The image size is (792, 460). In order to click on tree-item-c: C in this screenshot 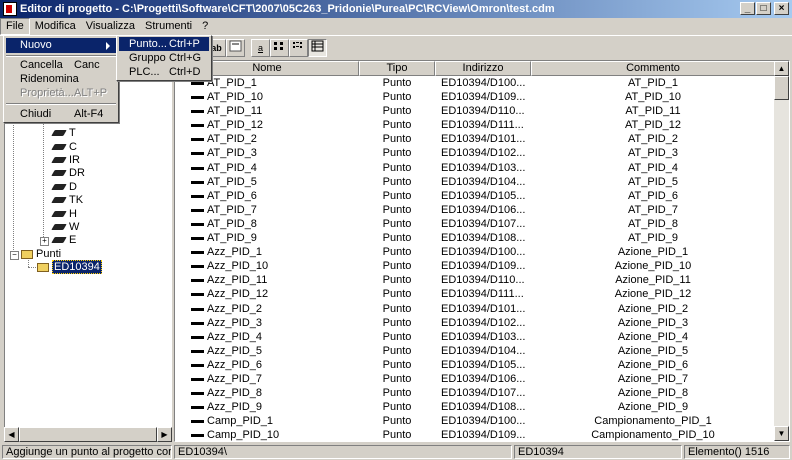, I will do `click(64, 147)`.